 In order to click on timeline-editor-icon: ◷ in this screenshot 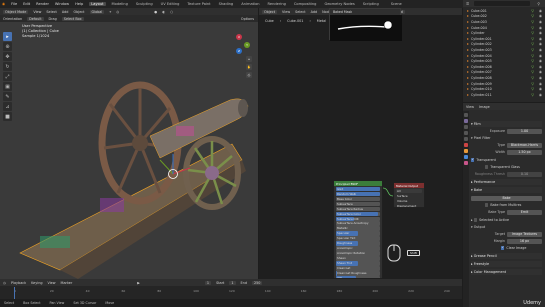, I will do `click(4, 283)`.